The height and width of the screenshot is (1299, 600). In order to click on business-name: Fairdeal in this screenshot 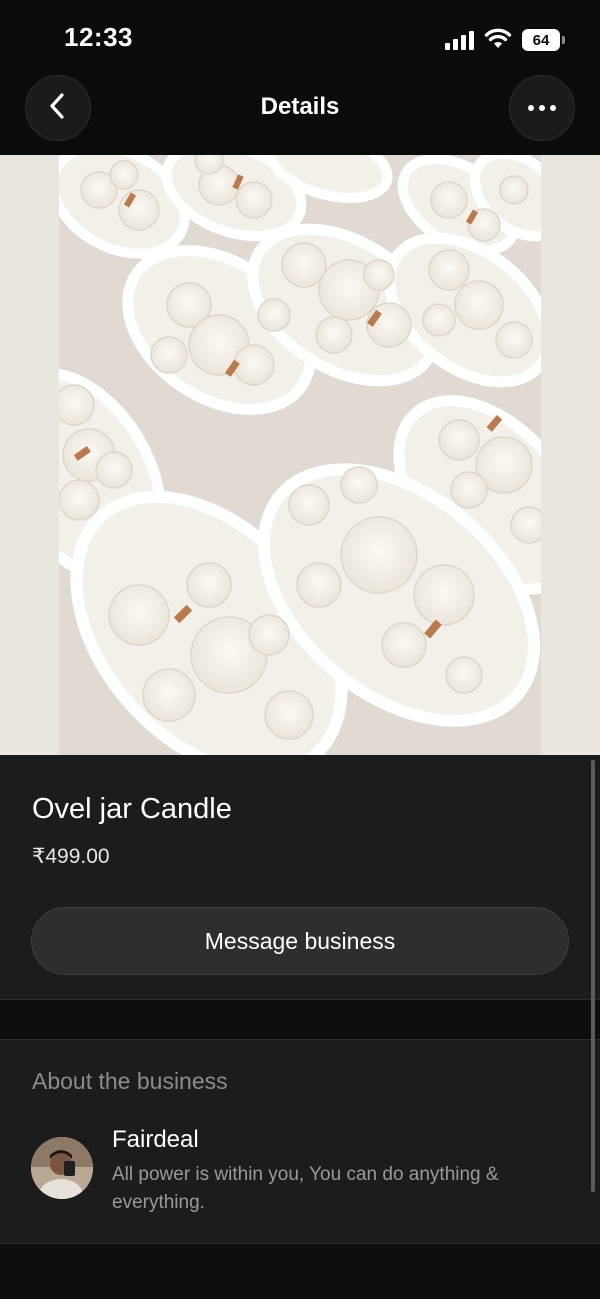, I will do `click(155, 1140)`.